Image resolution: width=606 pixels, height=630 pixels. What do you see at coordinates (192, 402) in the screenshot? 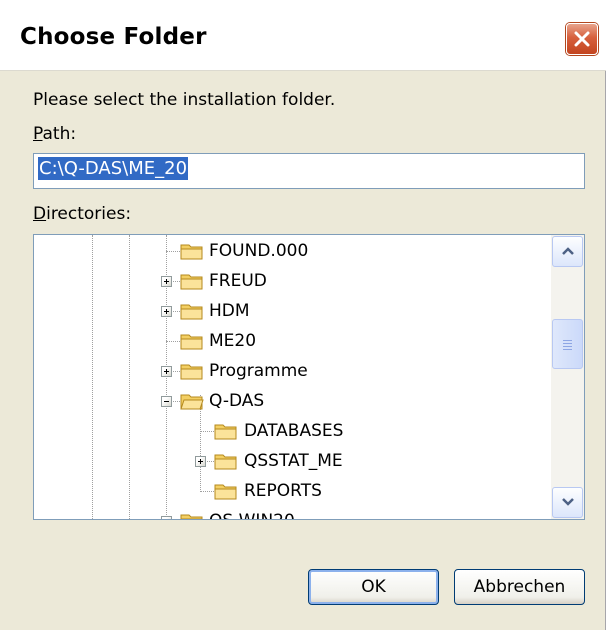
I see `open-folder-icon` at bounding box center [192, 402].